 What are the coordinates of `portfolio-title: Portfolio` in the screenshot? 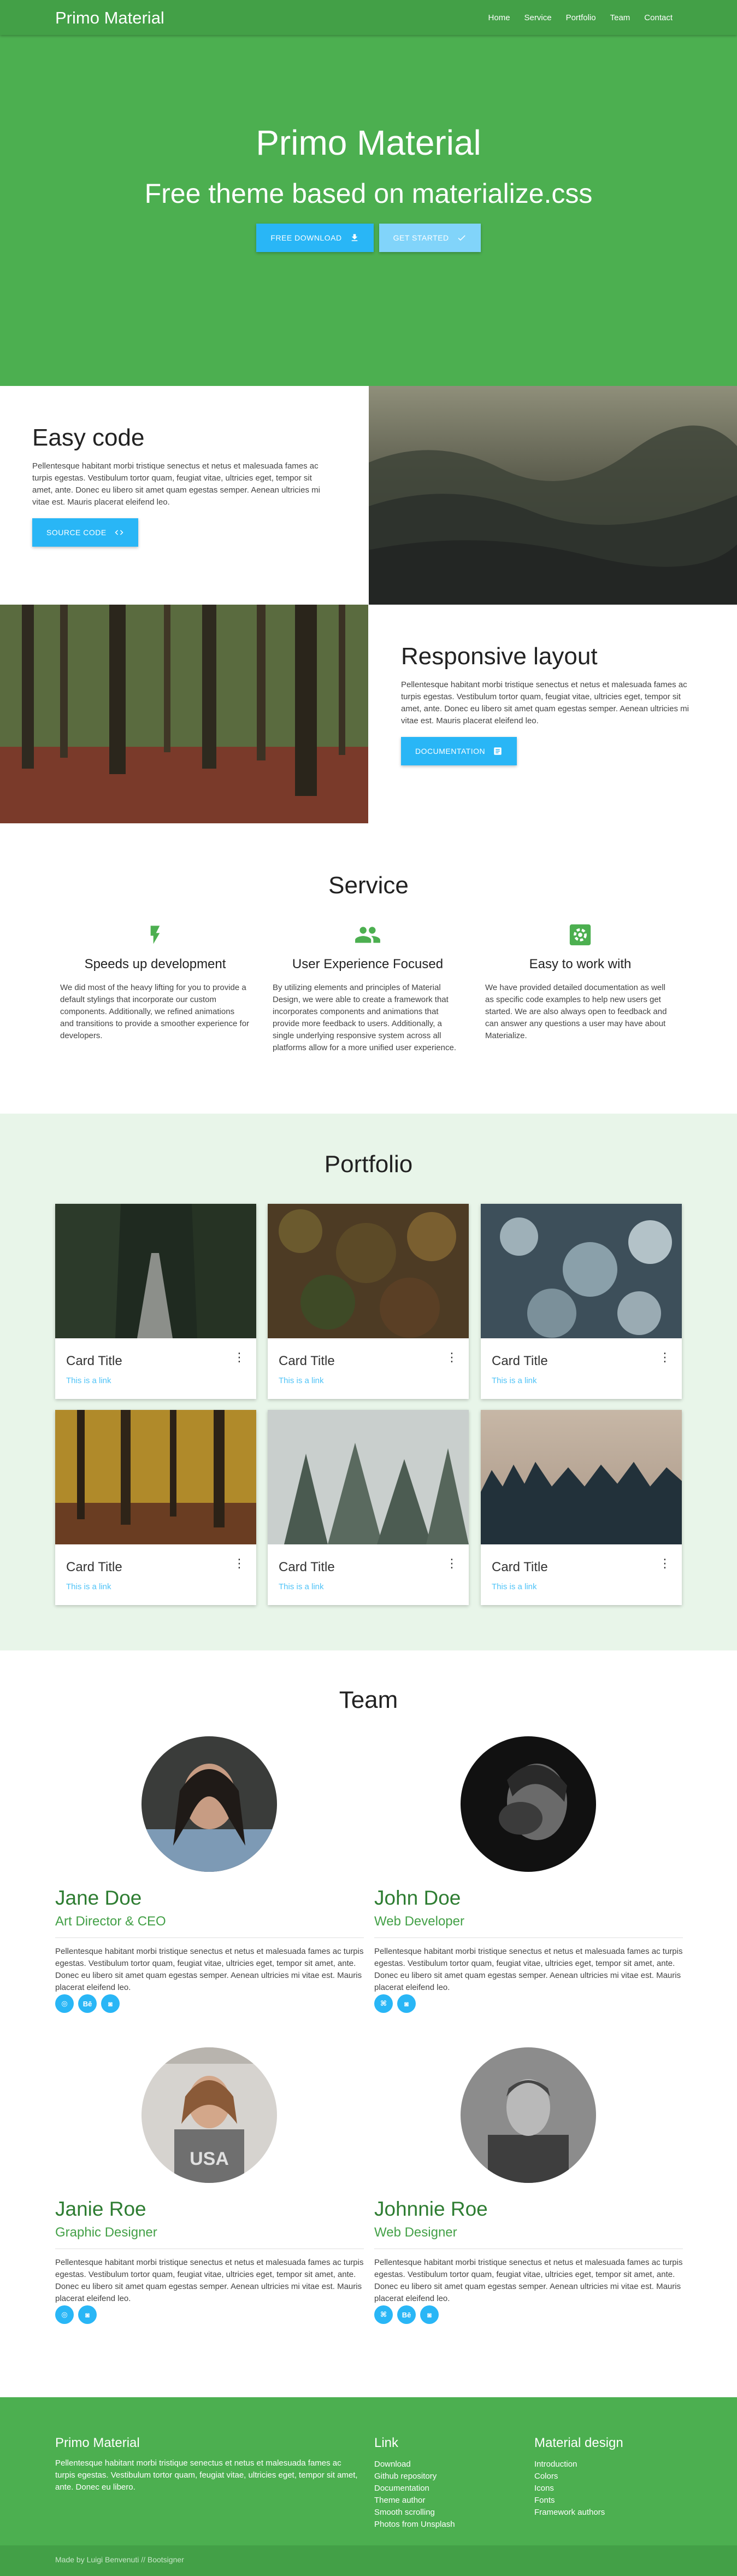 It's located at (368, 1164).